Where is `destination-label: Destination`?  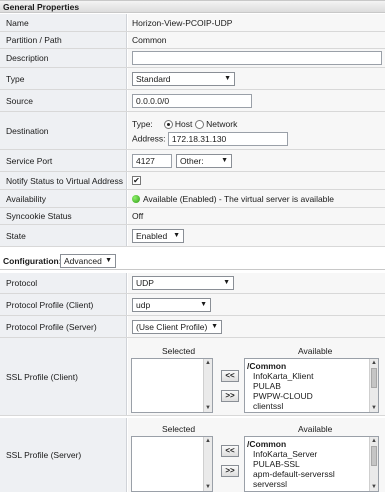
destination-label: Destination is located at coordinates (63, 130).